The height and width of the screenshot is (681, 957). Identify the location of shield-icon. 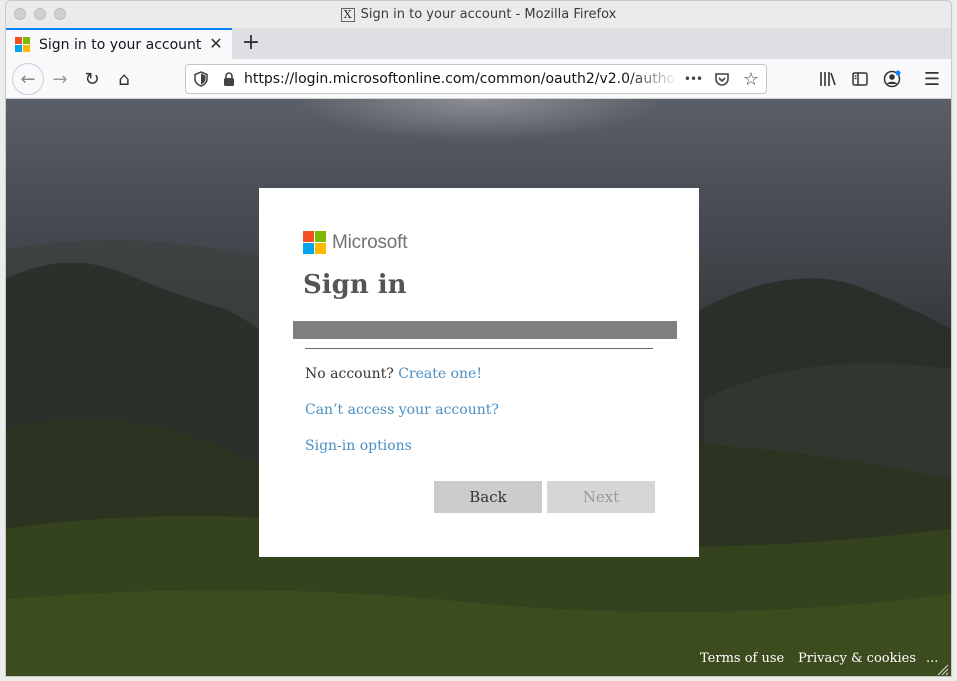
(201, 79).